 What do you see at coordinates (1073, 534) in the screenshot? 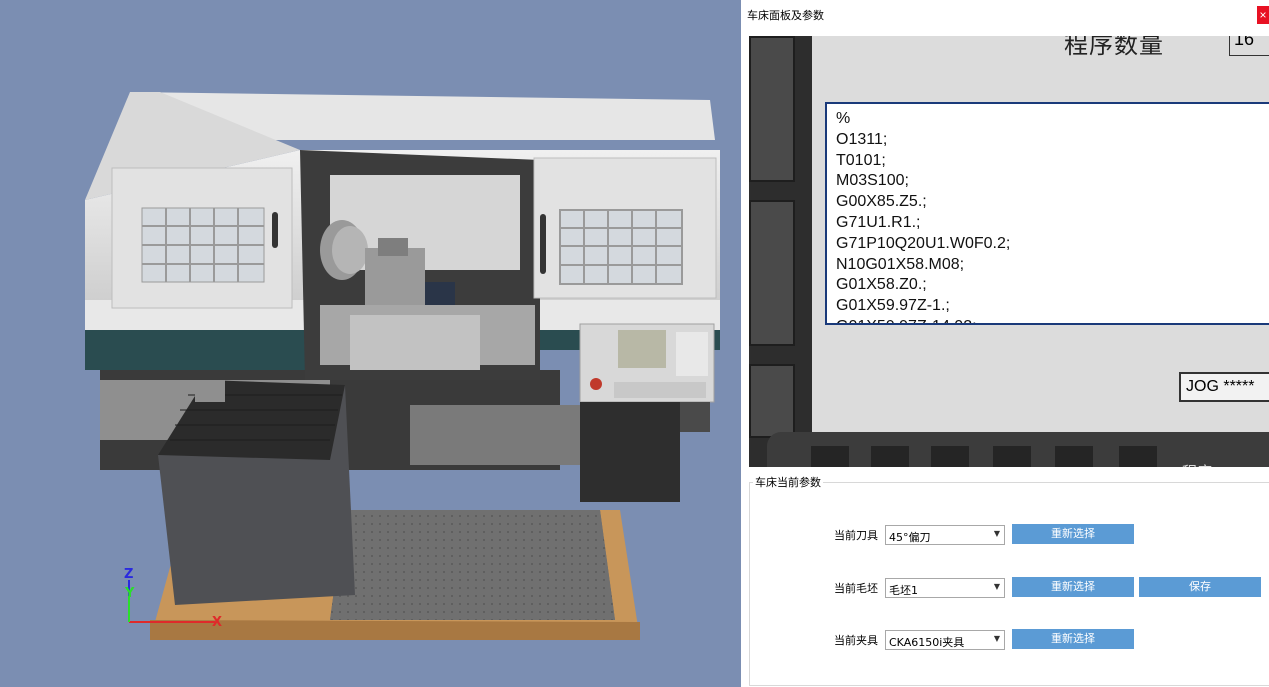
I see `tool-reselect-button: 重新选择` at bounding box center [1073, 534].